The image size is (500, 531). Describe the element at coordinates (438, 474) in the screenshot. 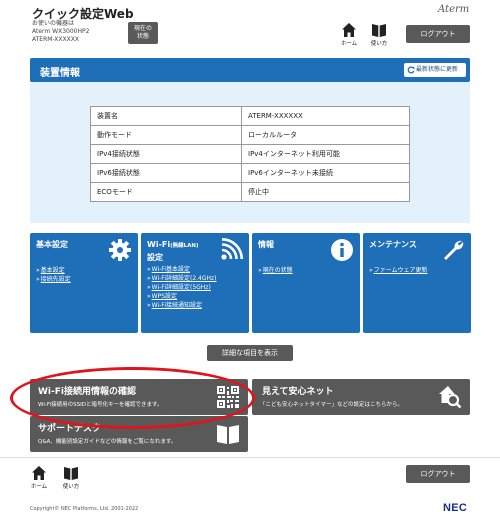

I see `footer-logout-button: ログアウト` at that location.